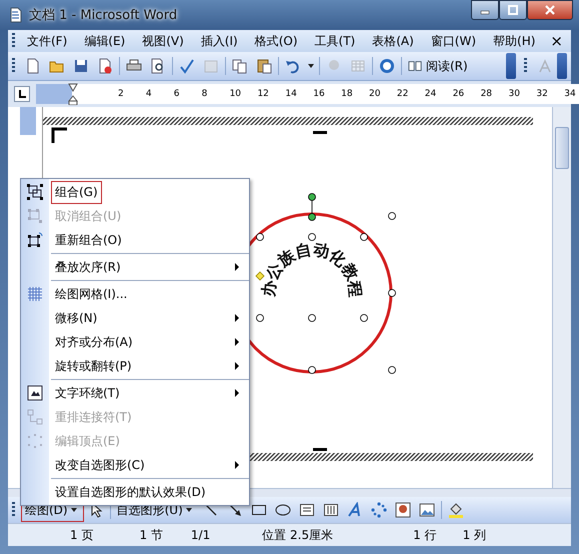  Describe the element at coordinates (387, 66) in the screenshot. I see `help-icon` at that location.